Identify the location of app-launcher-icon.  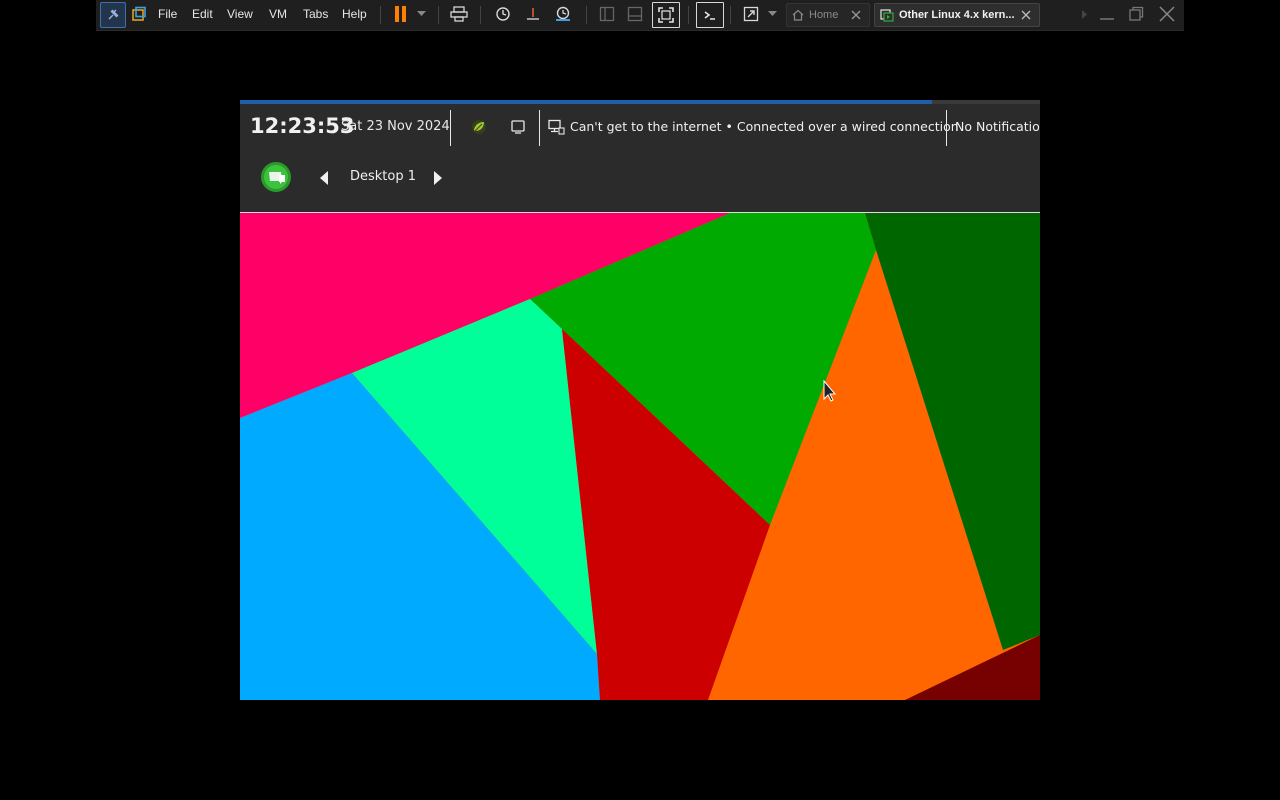
(276, 179).